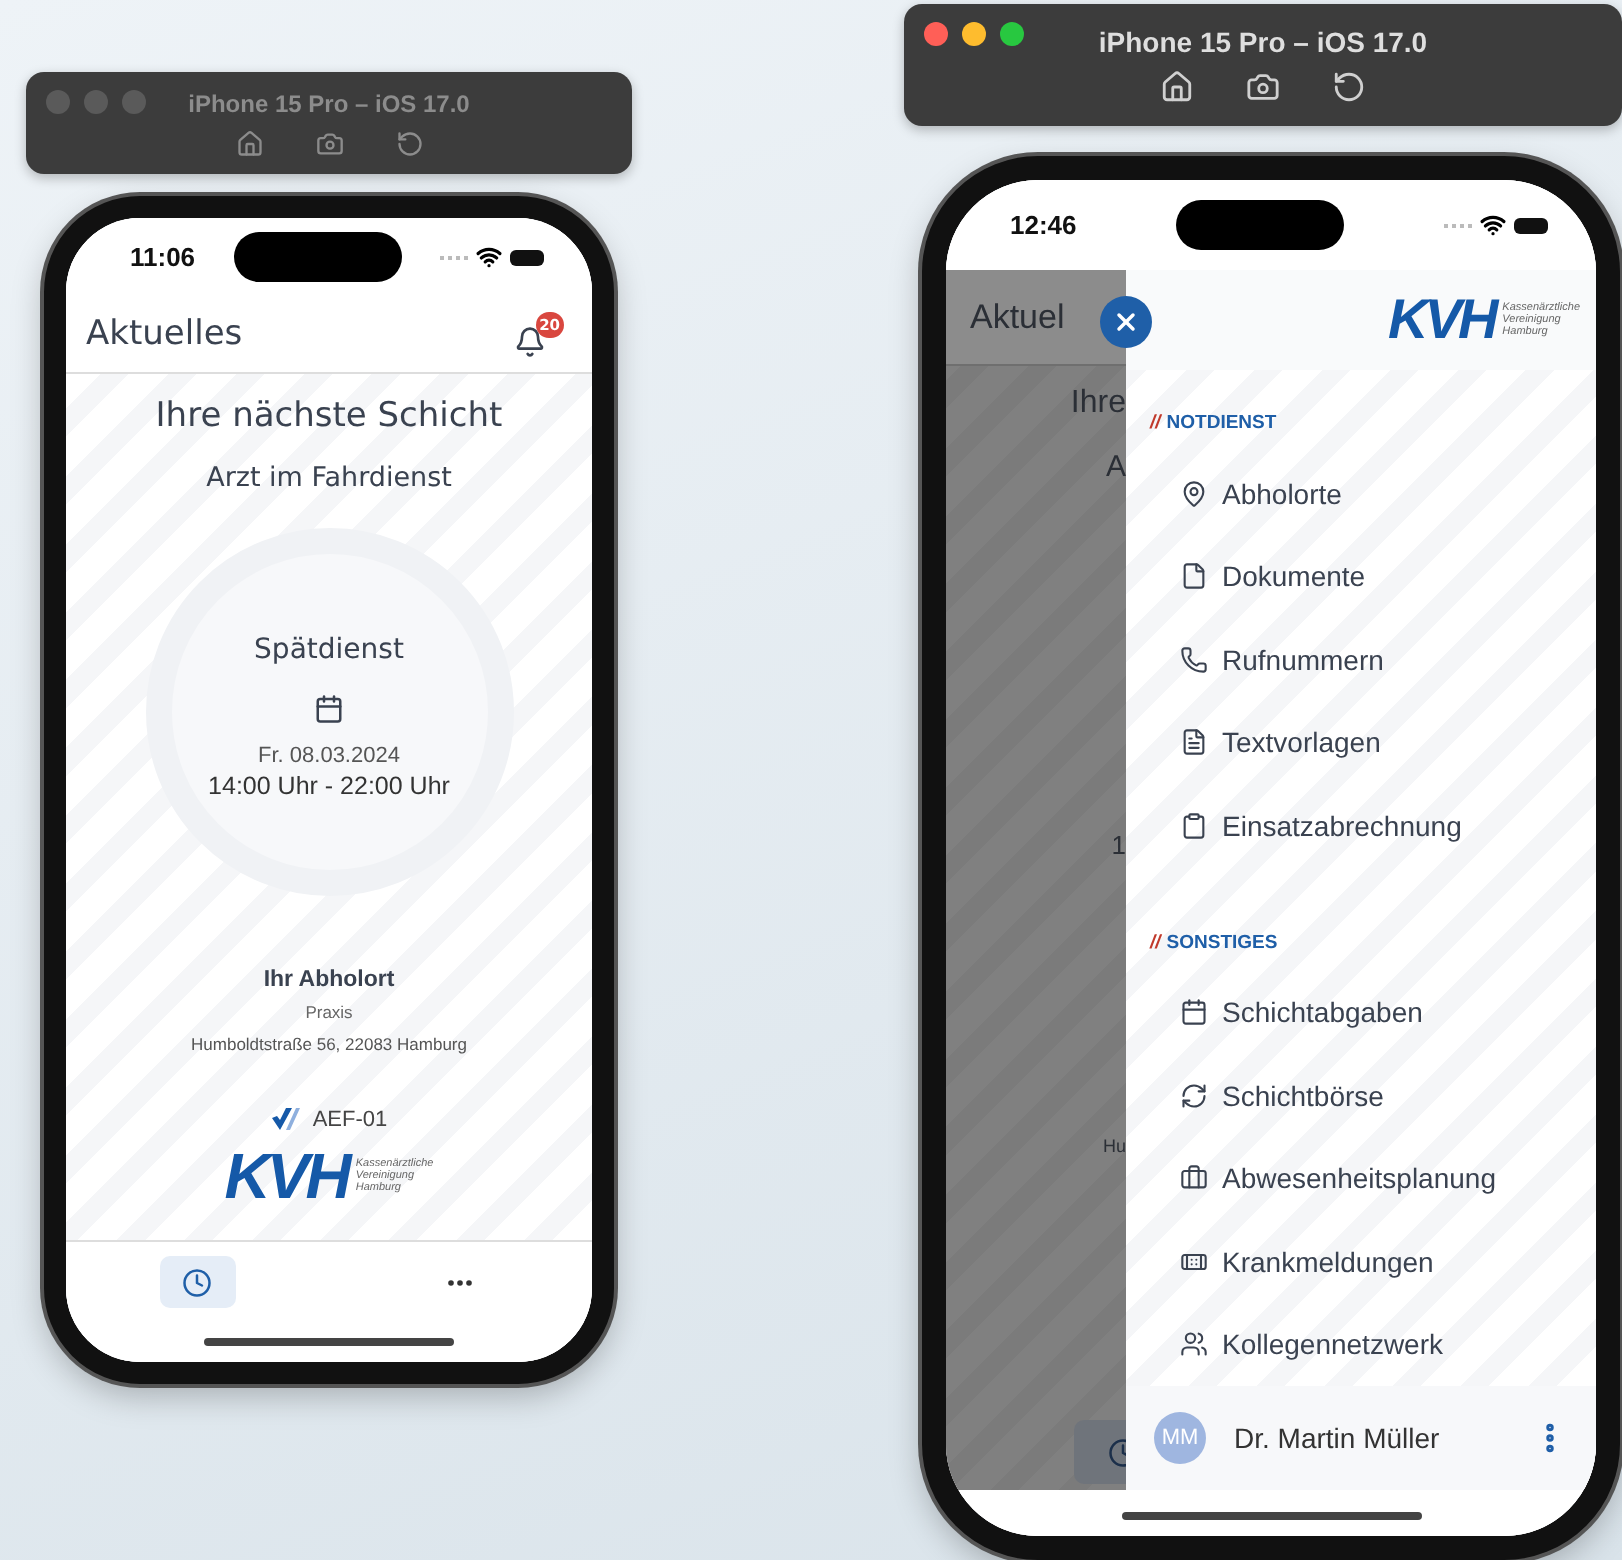 This screenshot has height=1560, width=1622. I want to click on section-heading: Ihre nächste Schicht, so click(329, 416).